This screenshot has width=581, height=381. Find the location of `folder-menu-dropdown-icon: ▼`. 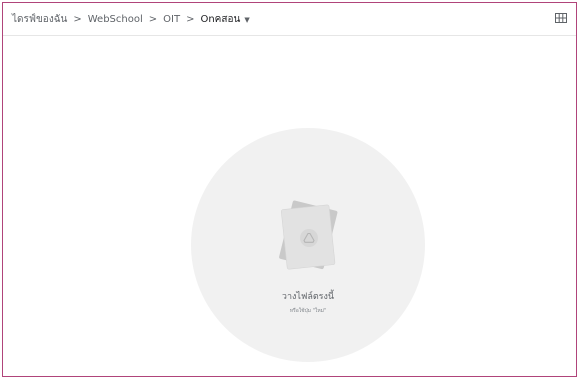

folder-menu-dropdown-icon: ▼ is located at coordinates (246, 20).